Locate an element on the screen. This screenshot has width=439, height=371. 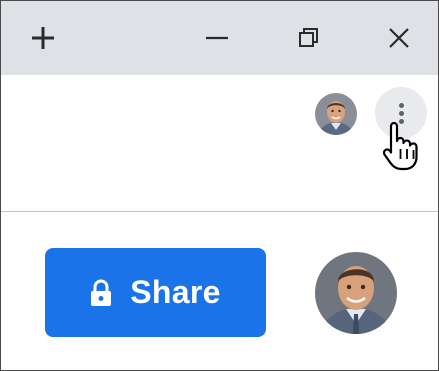
restore-icon is located at coordinates (308, 37).